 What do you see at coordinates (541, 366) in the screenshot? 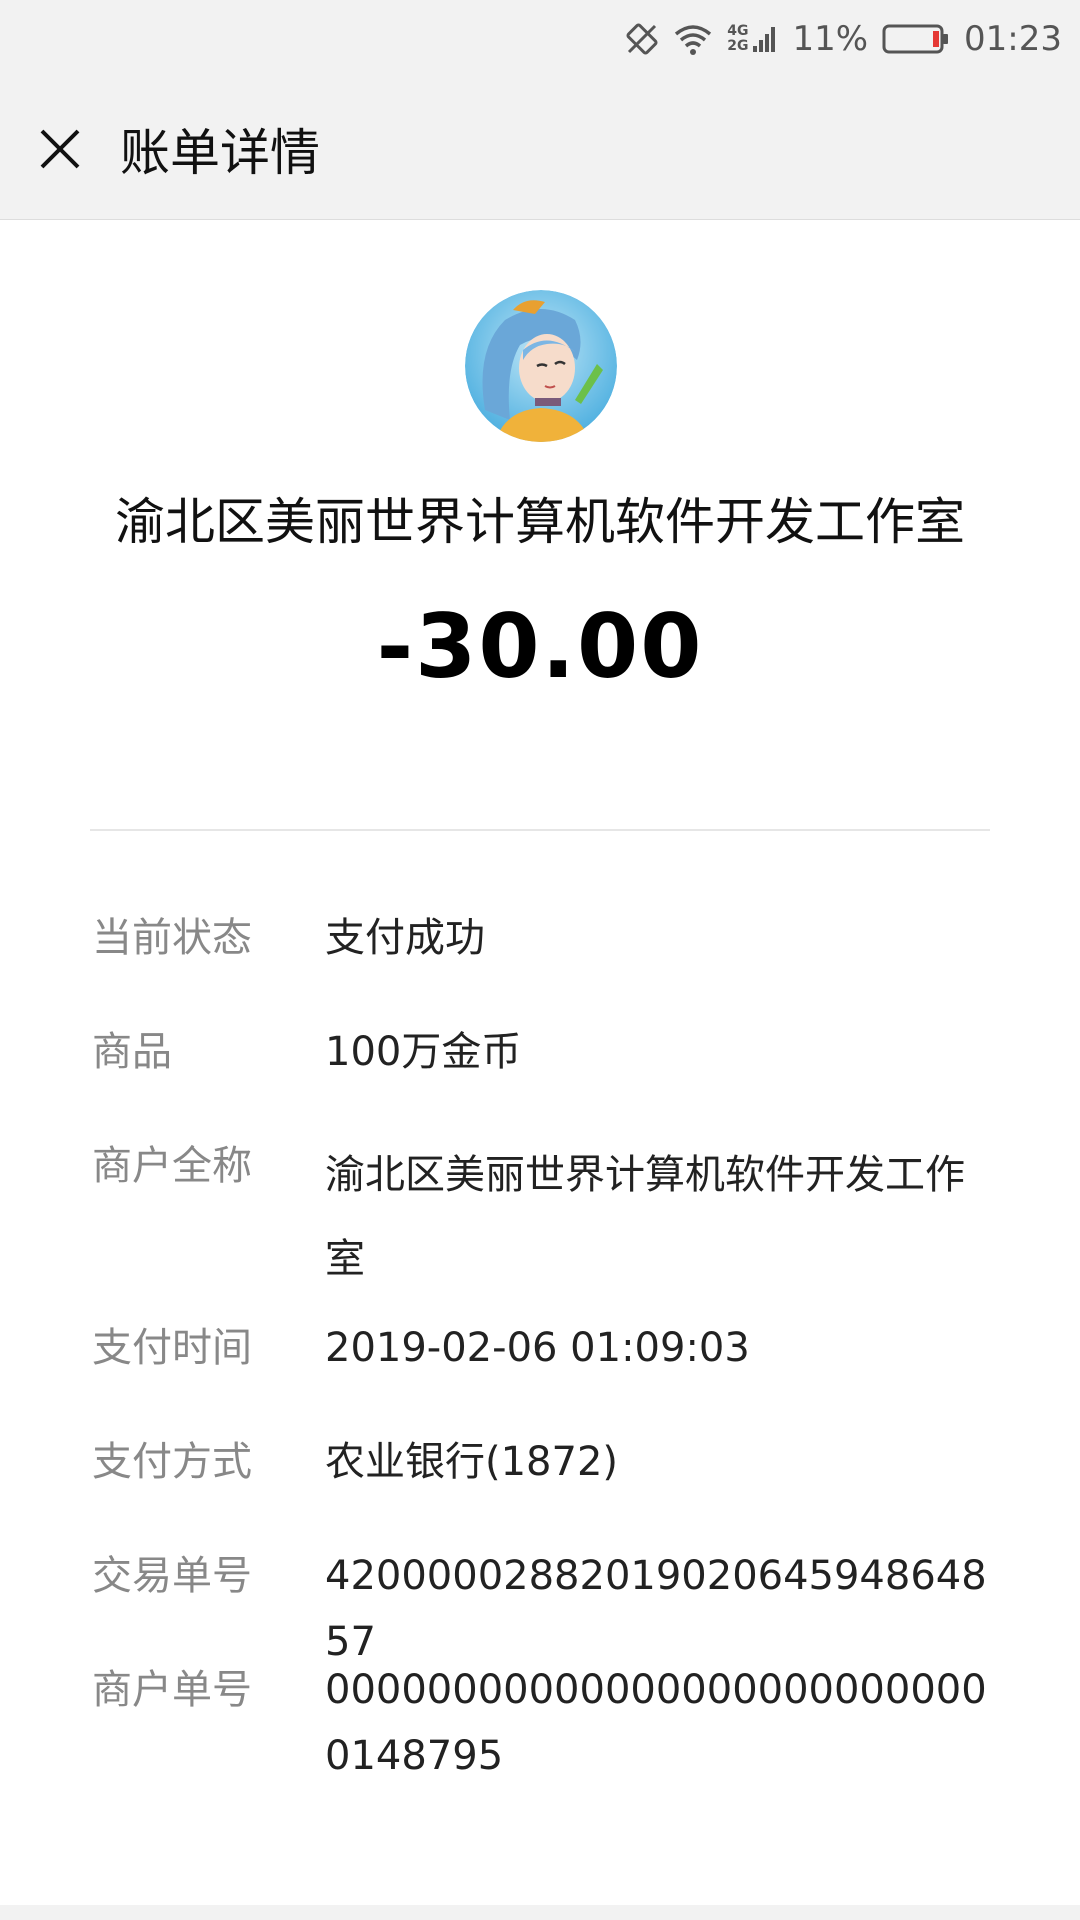
I see `merchant-avatar` at bounding box center [541, 366].